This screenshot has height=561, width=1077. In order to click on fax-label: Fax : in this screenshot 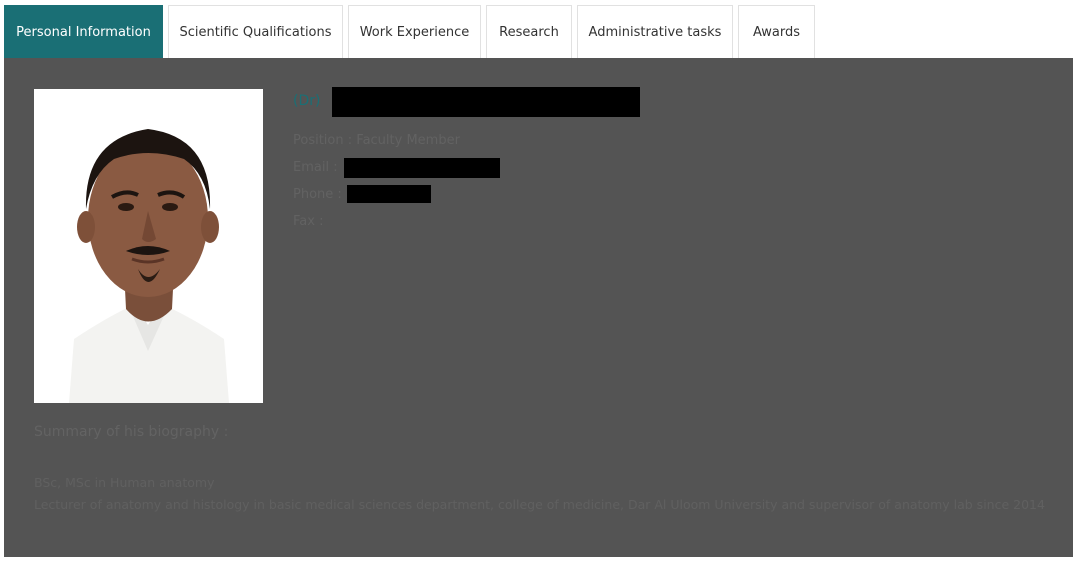, I will do `click(308, 221)`.